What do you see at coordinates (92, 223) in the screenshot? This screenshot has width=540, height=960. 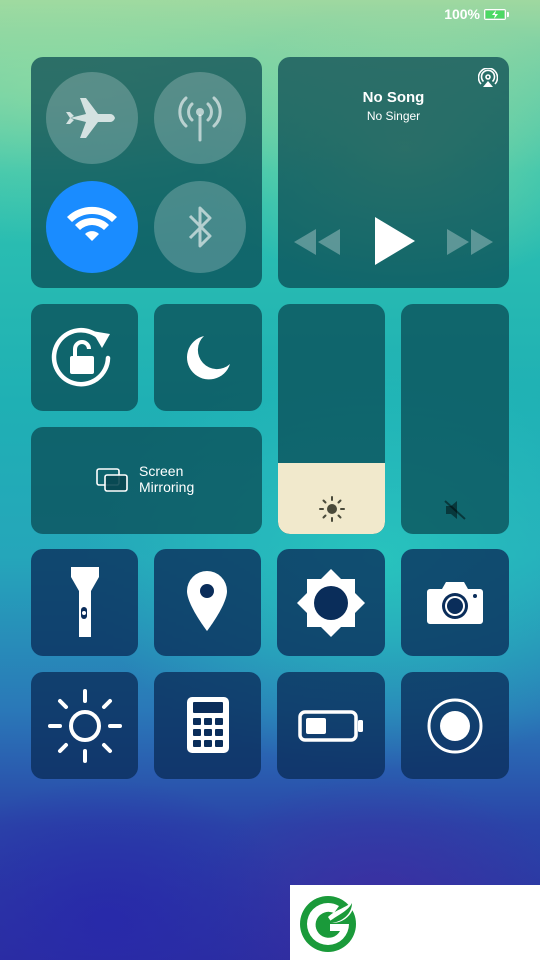 I see `wifi-icon` at bounding box center [92, 223].